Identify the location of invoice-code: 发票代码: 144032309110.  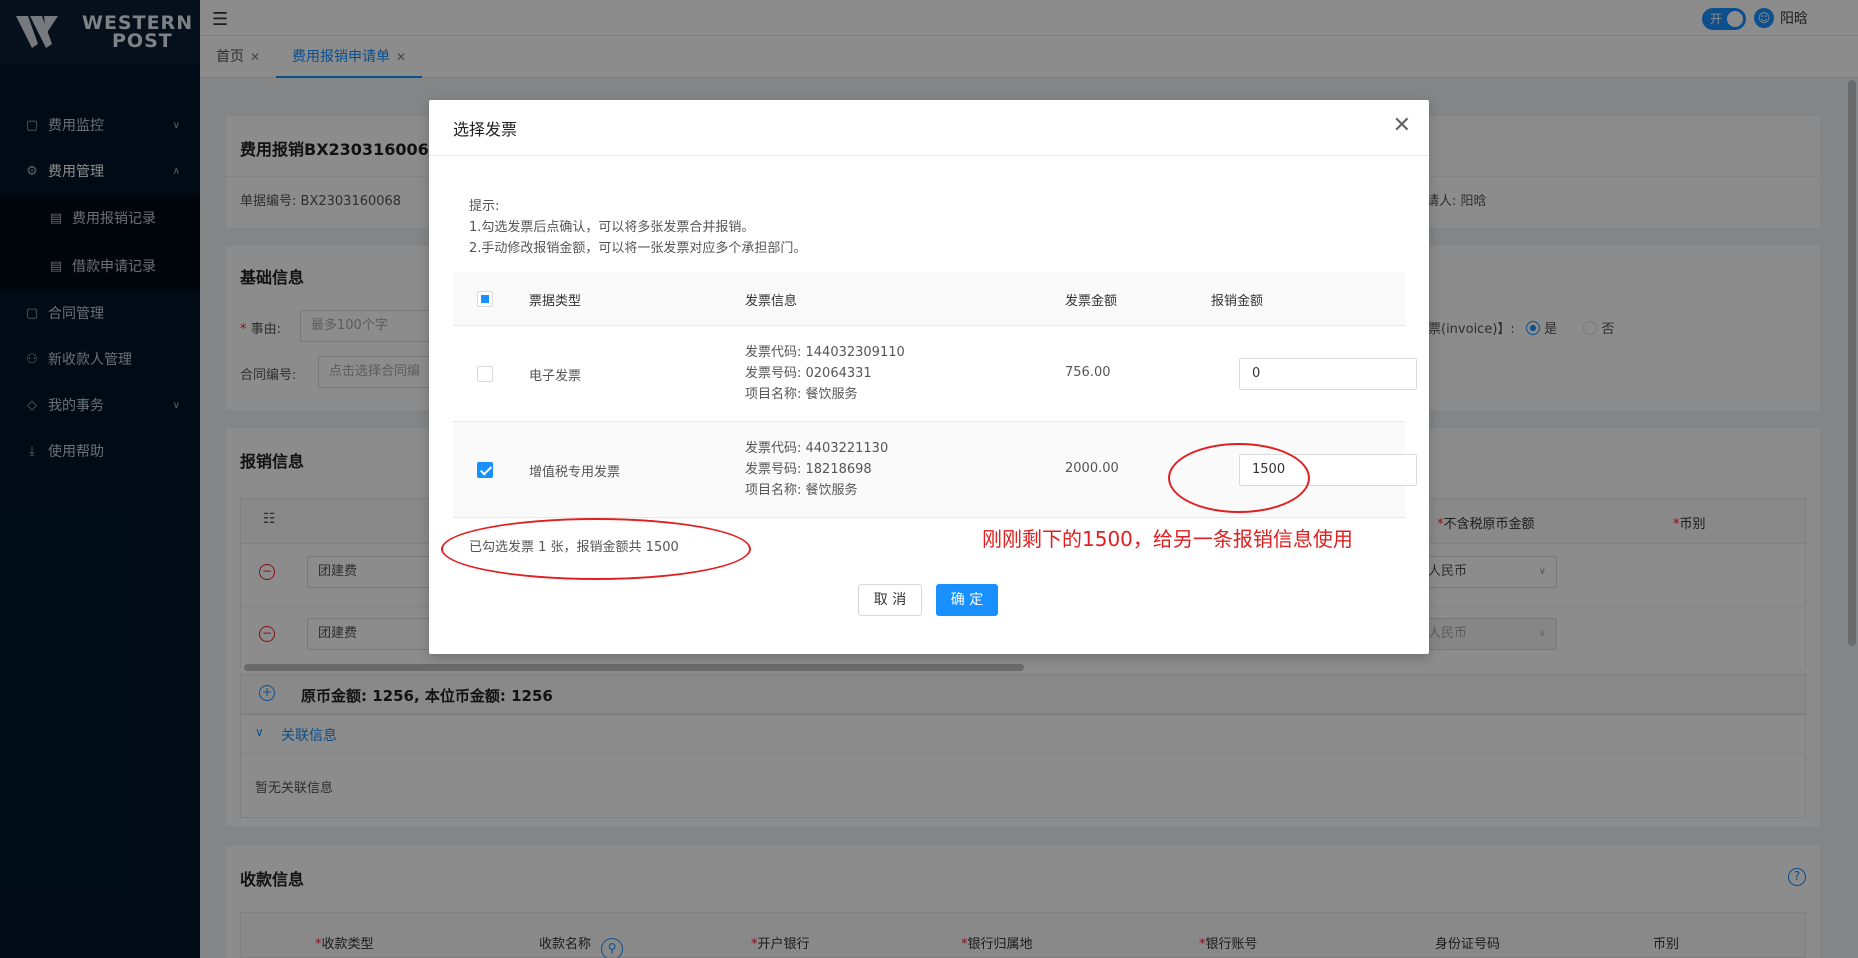
(825, 352).